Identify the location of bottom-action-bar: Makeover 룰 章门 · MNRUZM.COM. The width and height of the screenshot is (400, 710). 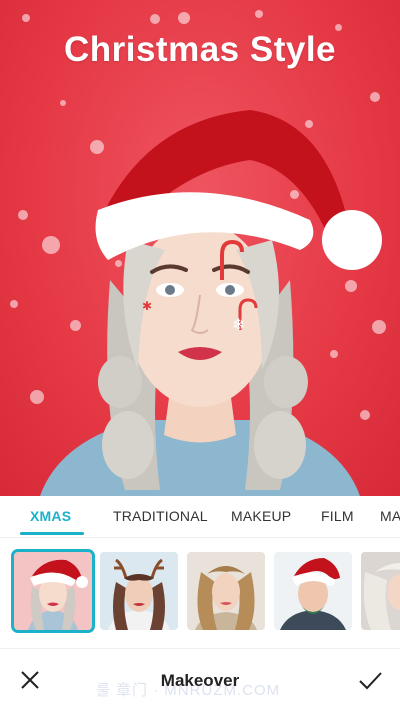
(200, 679).